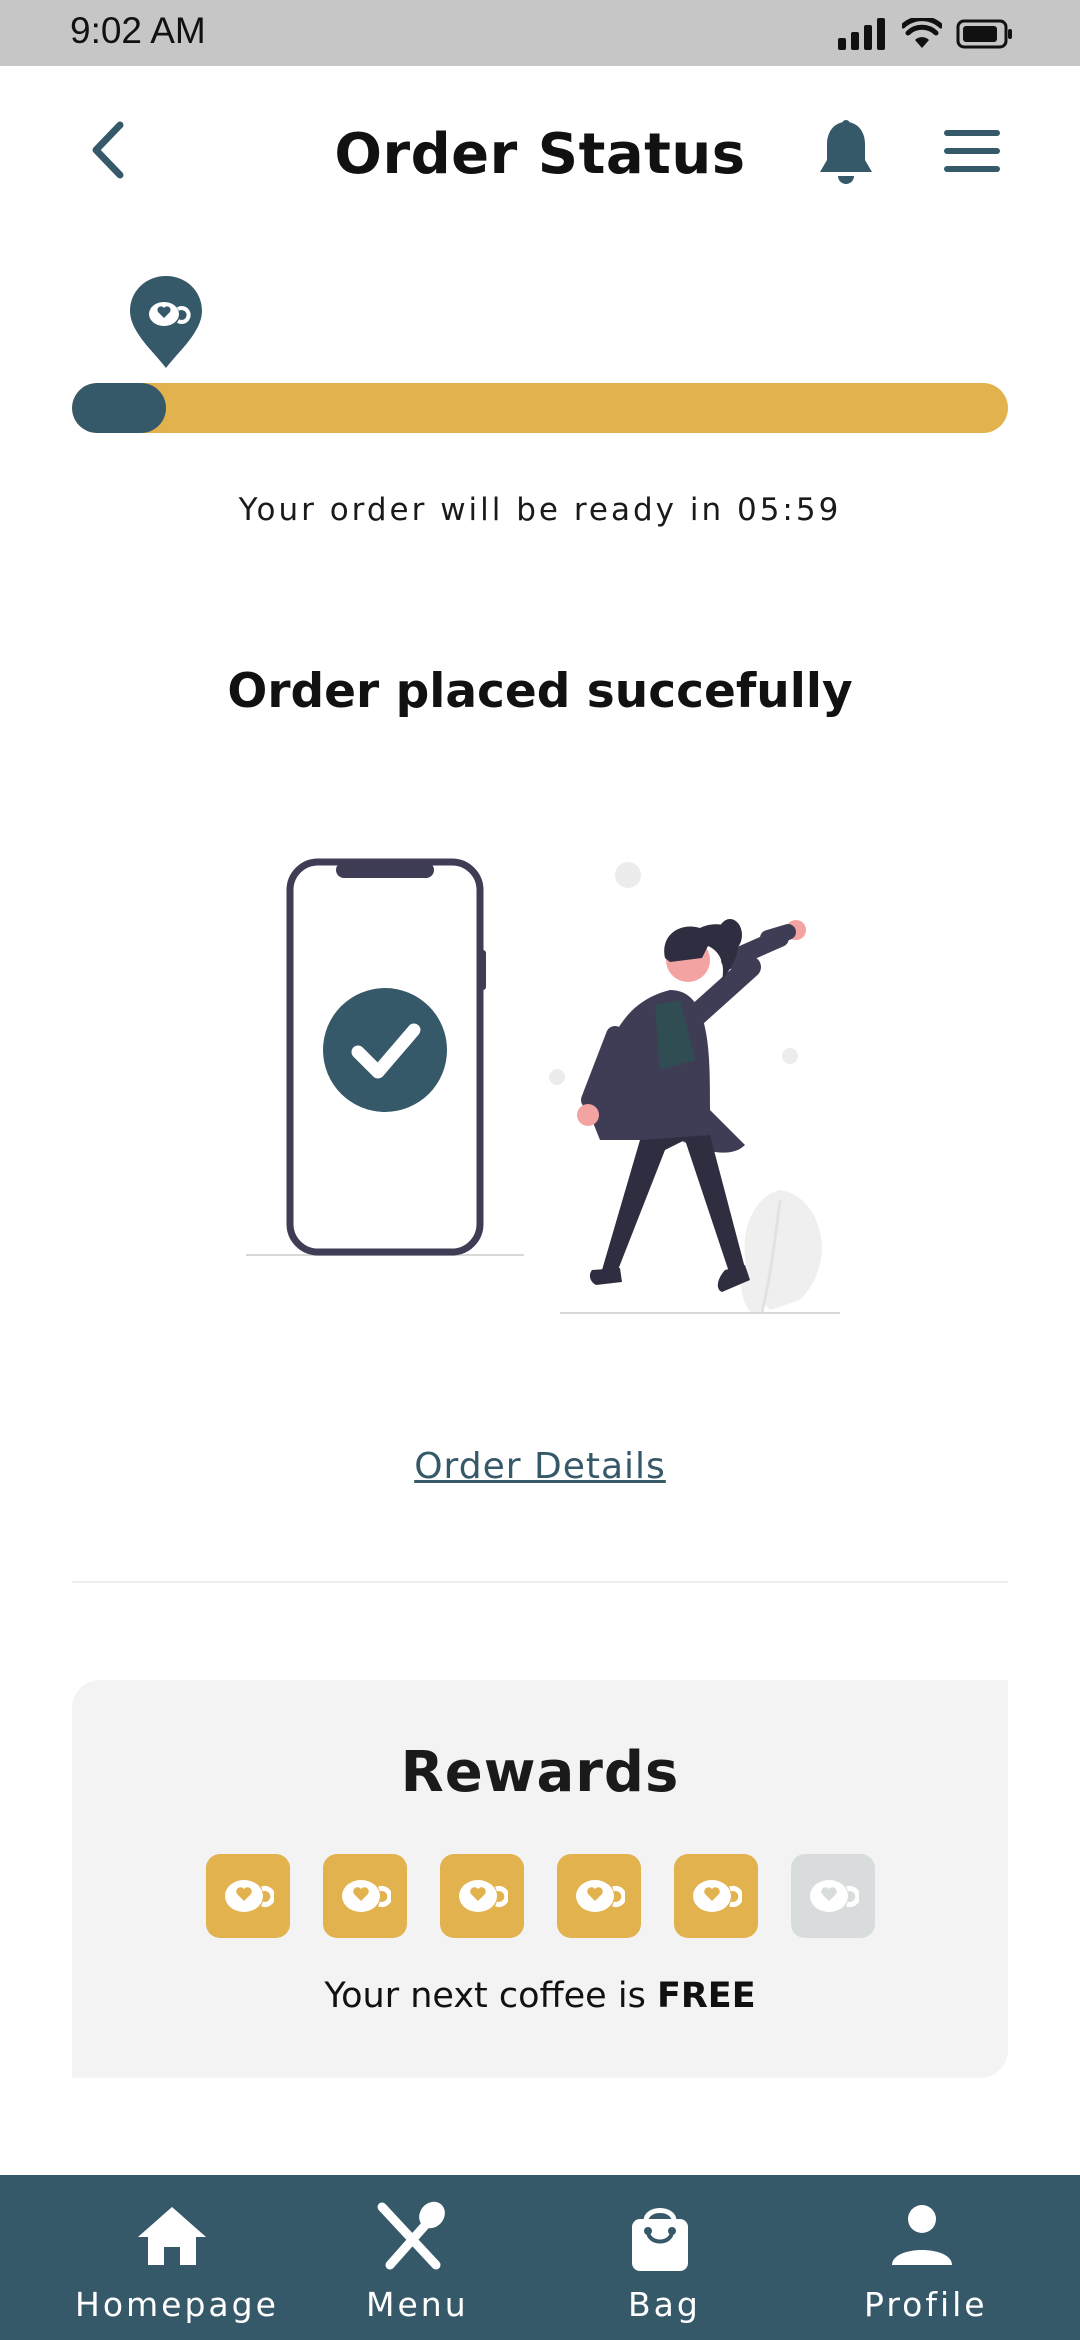 This screenshot has height=2340, width=1080. I want to click on nav-item-profile: Profile, so click(924, 2257).